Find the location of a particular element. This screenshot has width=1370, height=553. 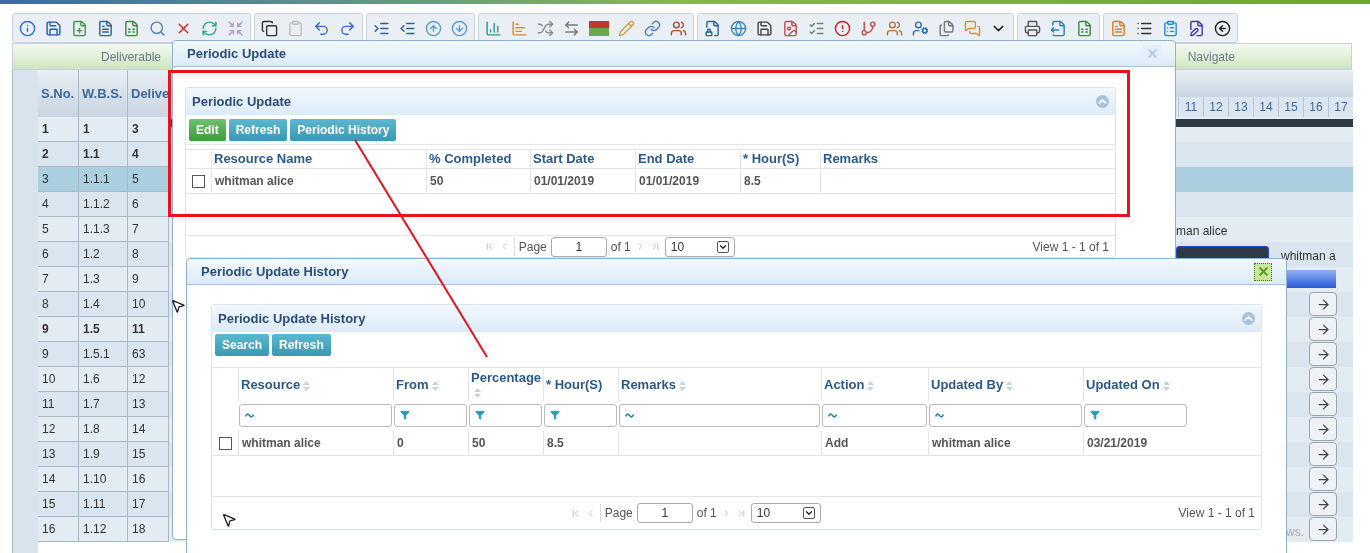

undo-icon is located at coordinates (321, 28).